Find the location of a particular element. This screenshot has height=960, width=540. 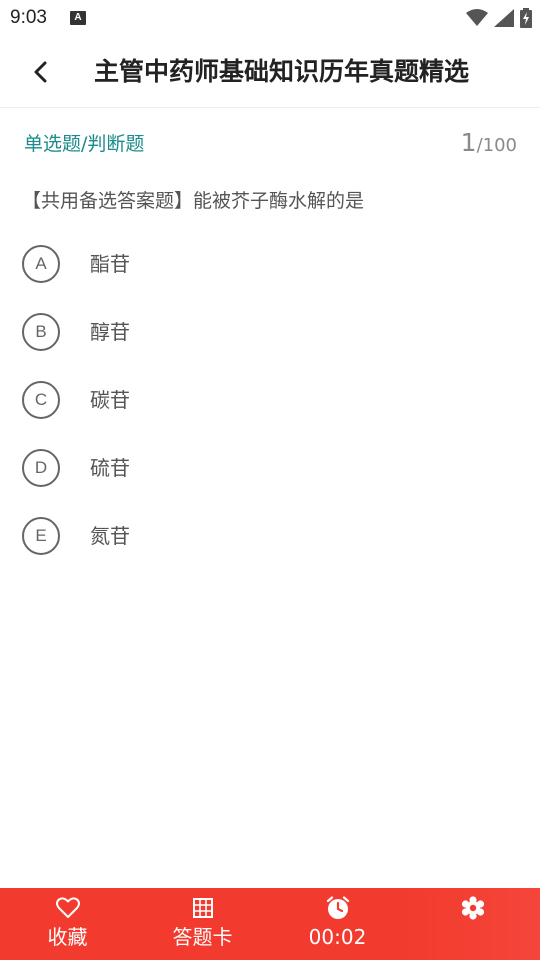

clock-icon is located at coordinates (337, 907).